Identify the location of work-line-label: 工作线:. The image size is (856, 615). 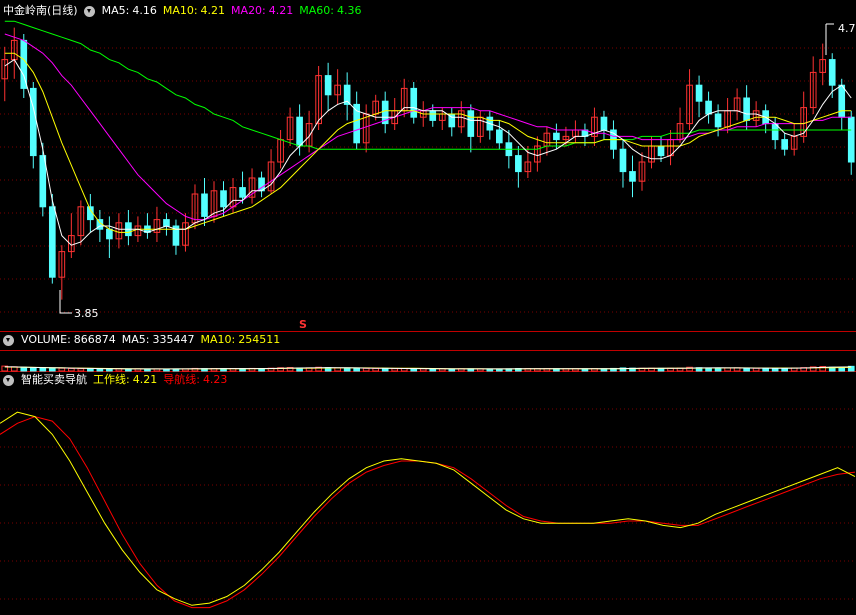
(111, 379).